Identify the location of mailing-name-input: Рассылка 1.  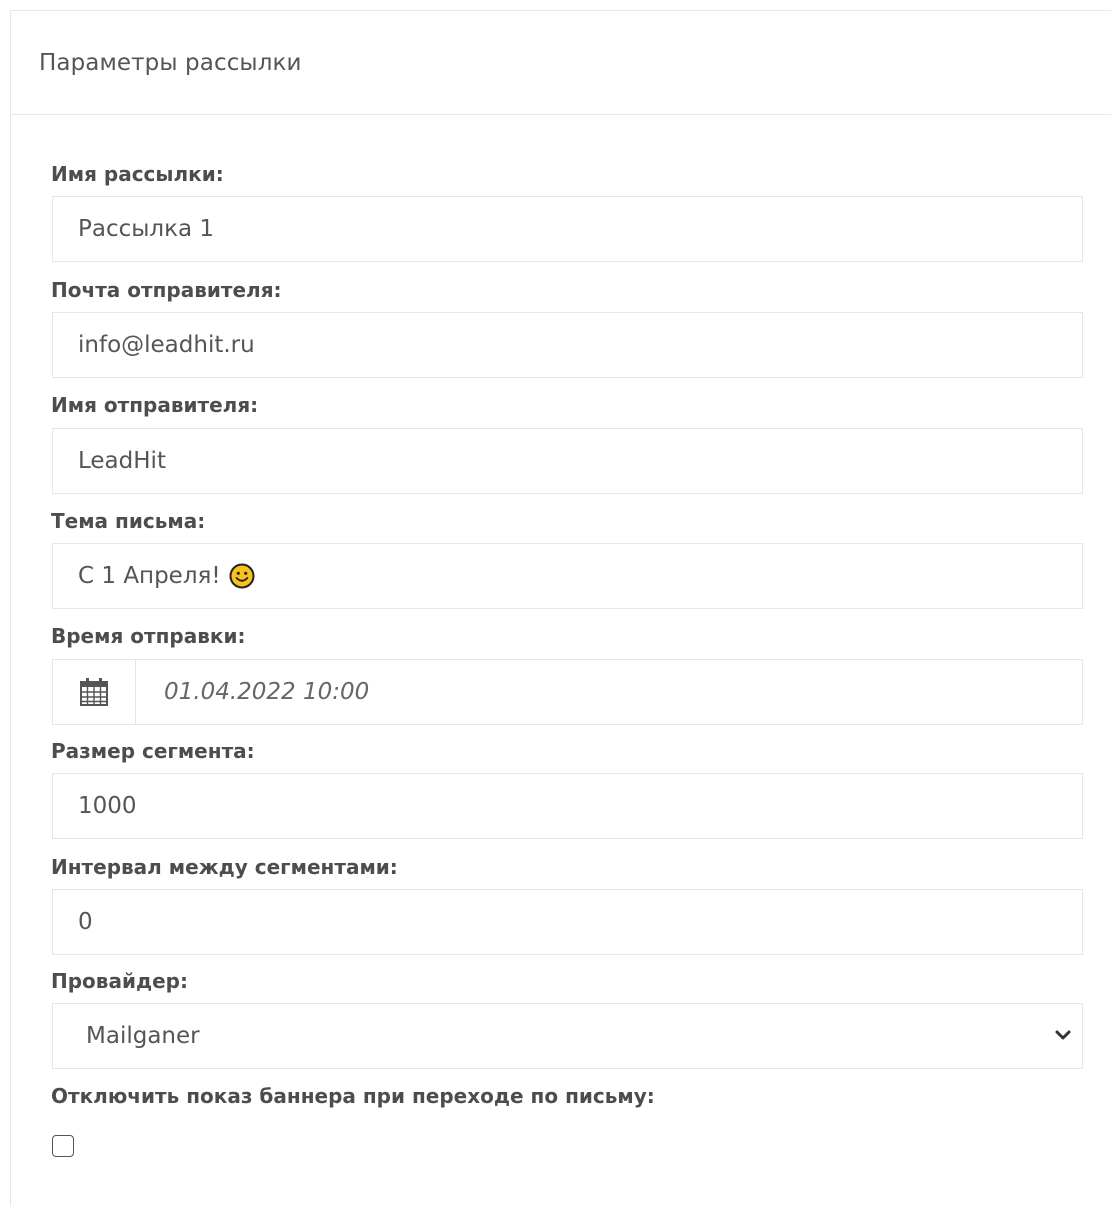
(567, 229).